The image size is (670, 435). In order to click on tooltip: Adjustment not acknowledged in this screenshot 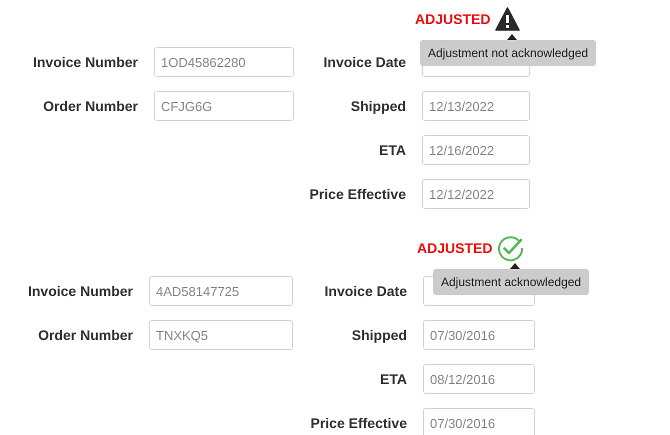, I will do `click(508, 53)`.